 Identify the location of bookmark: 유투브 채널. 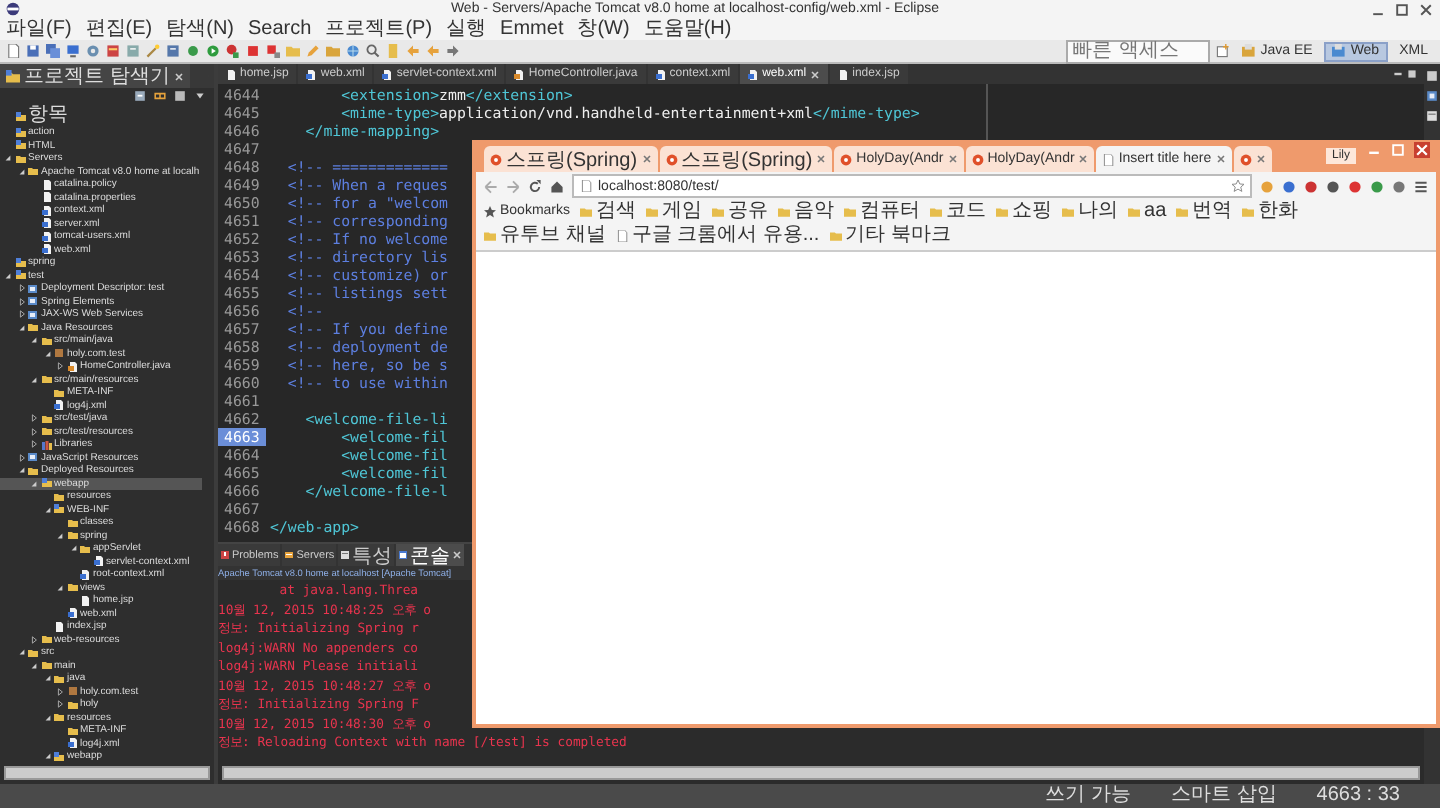
(545, 236).